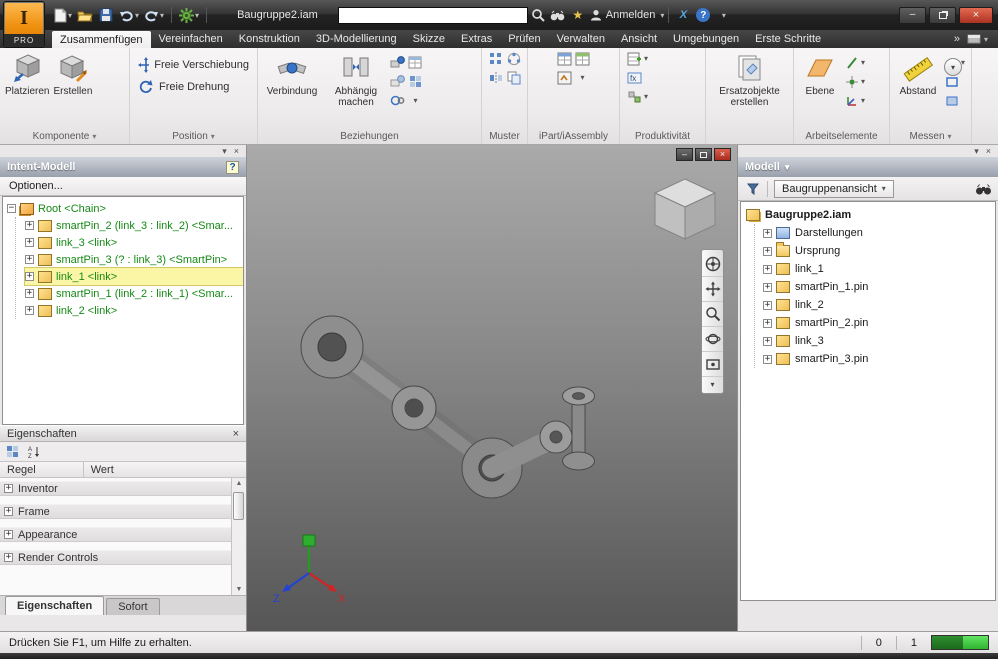 The width and height of the screenshot is (998, 659). Describe the element at coordinates (12, 451) in the screenshot. I see `categorize-button` at that location.